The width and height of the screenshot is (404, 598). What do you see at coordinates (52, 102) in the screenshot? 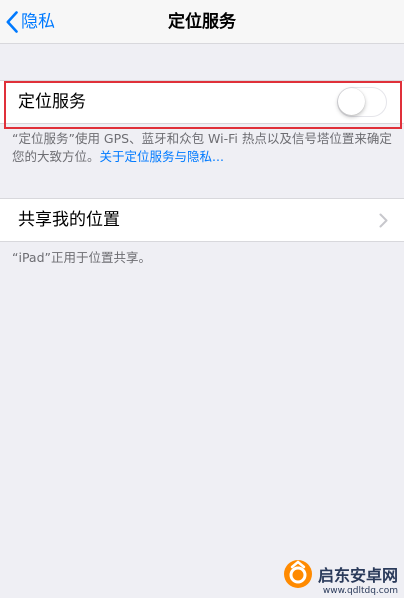
I see `location-services-label: 定位服务` at bounding box center [52, 102].